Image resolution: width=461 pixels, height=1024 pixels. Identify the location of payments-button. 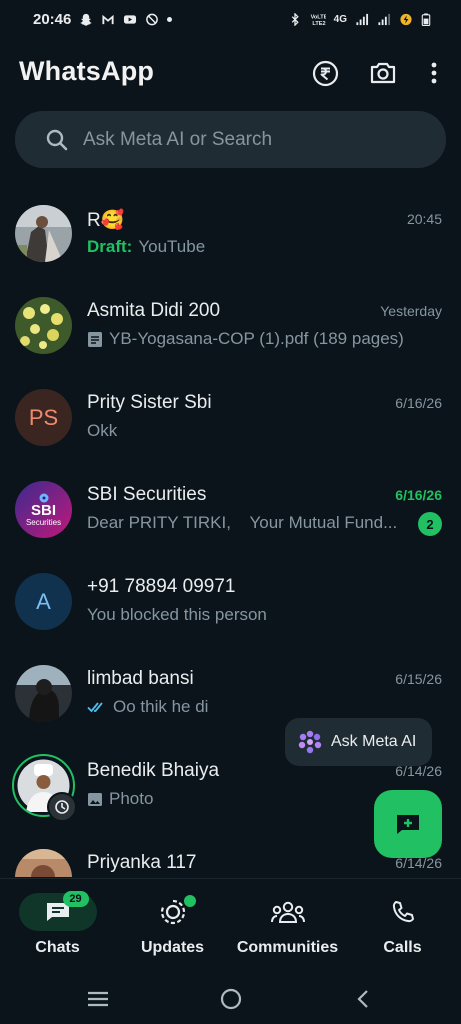
(325, 73).